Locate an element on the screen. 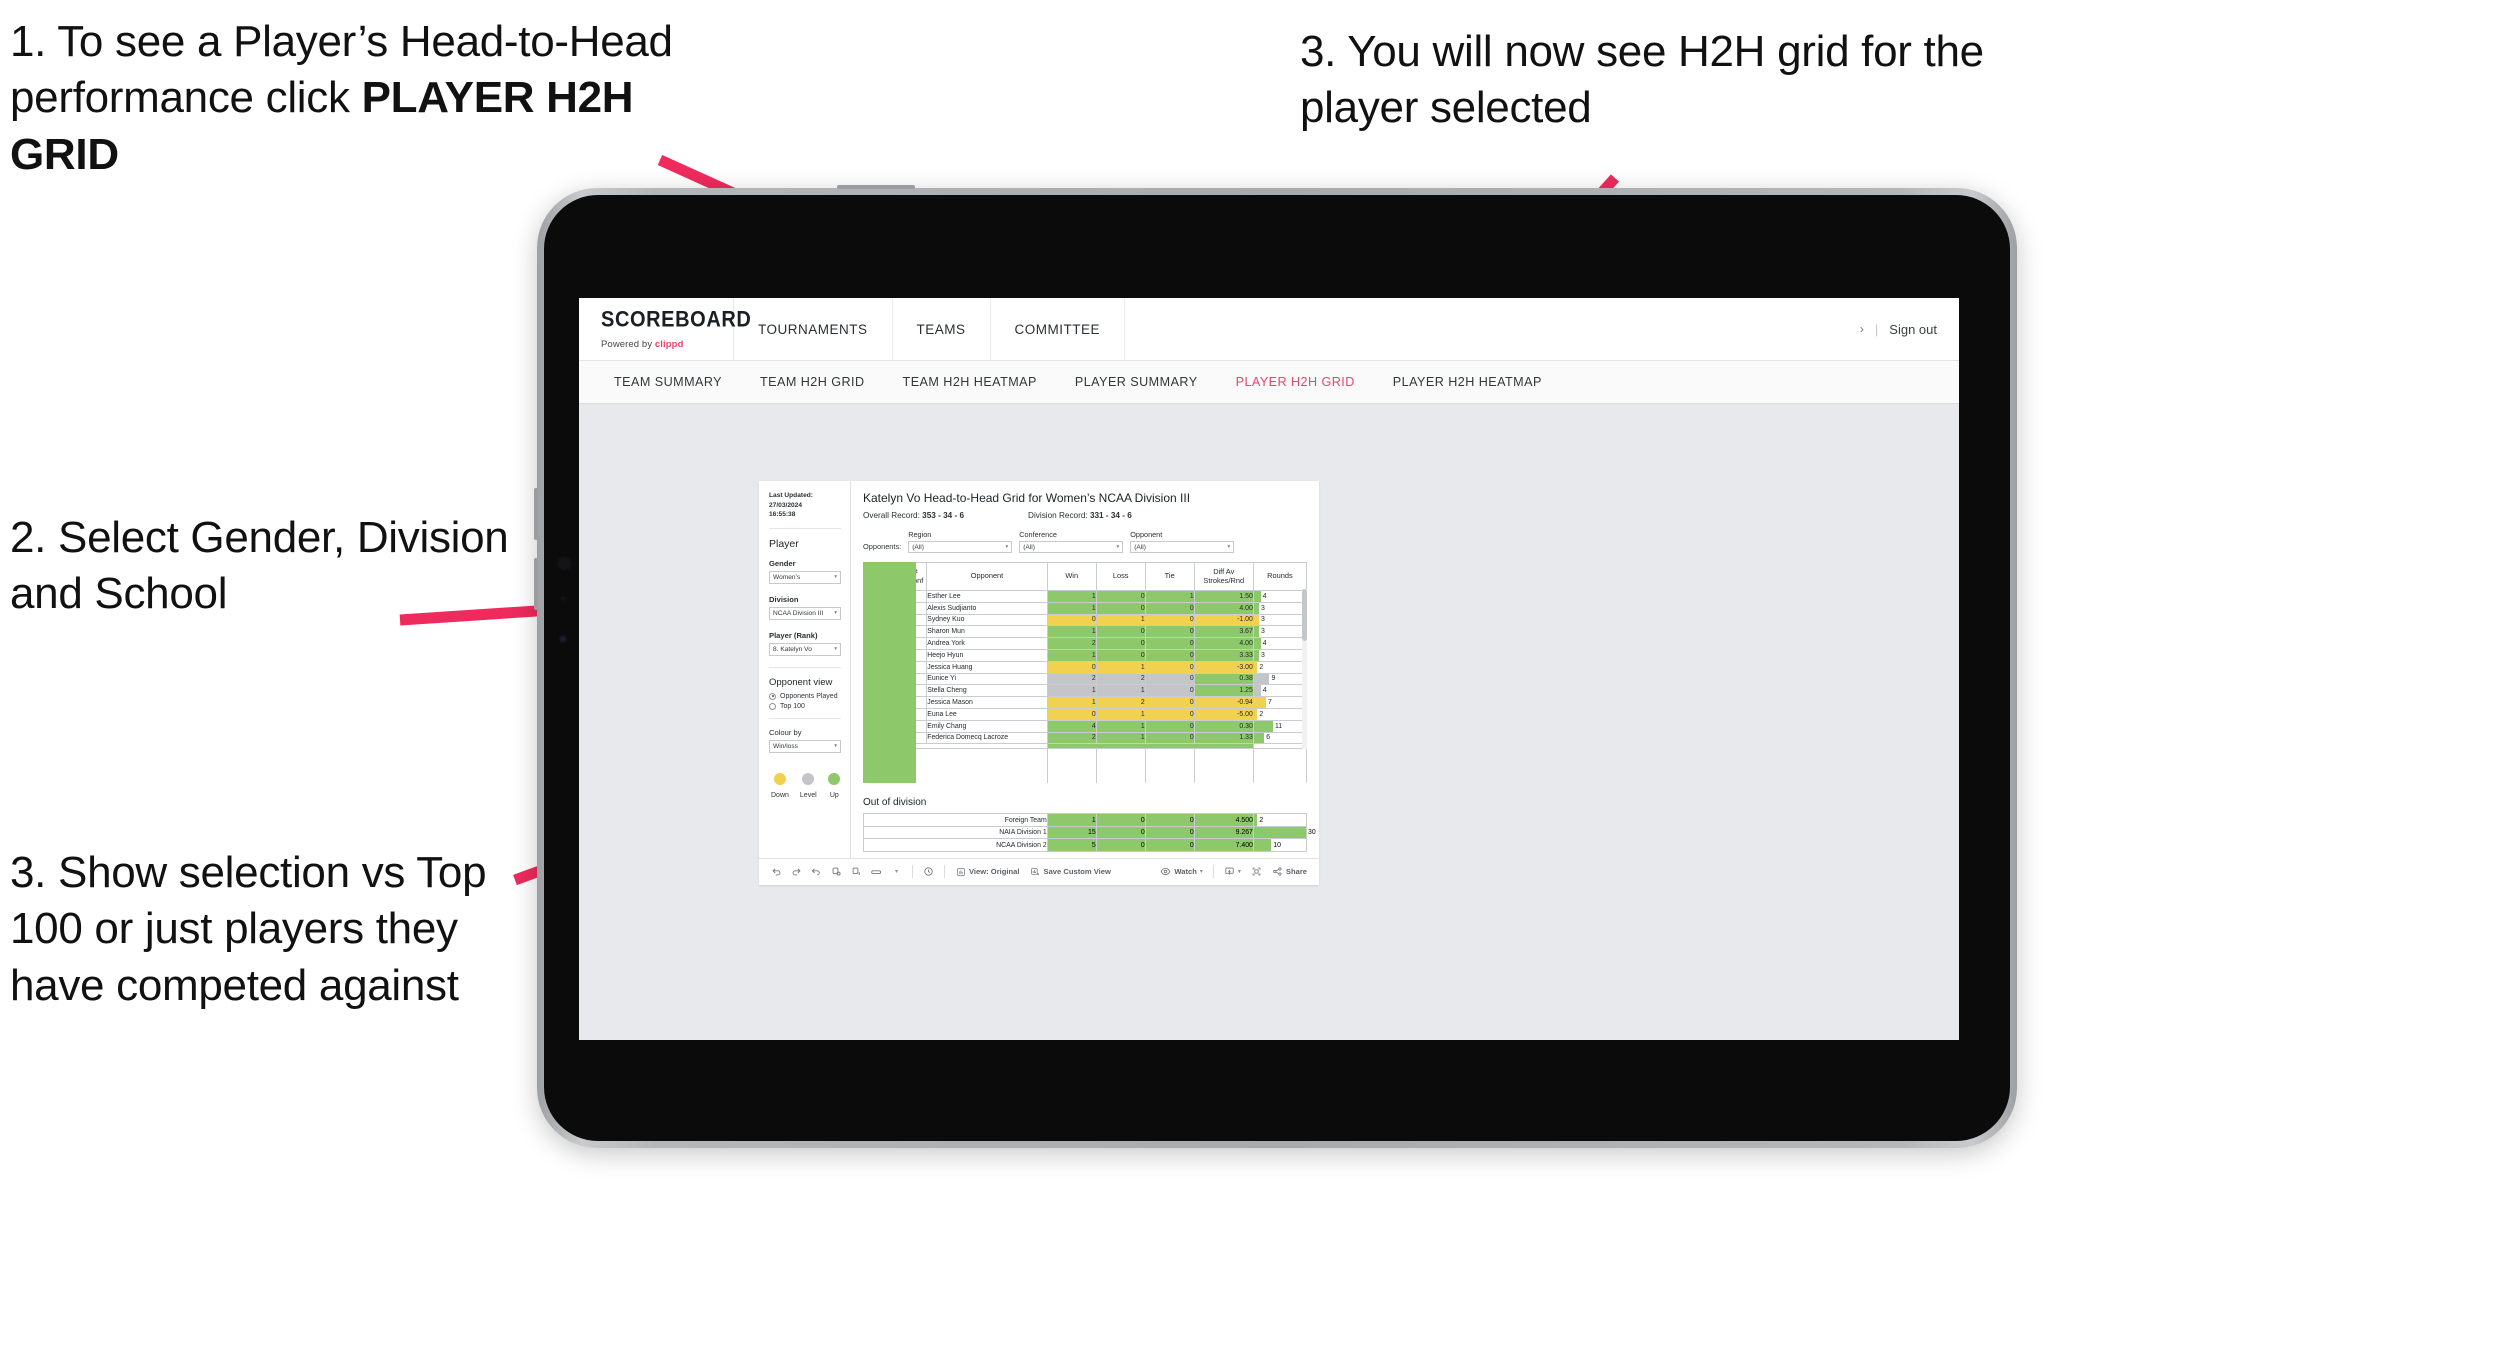 Image resolution: width=2512 pixels, height=1352 pixels. watch-button: Watch ▾ is located at coordinates (1181, 871).